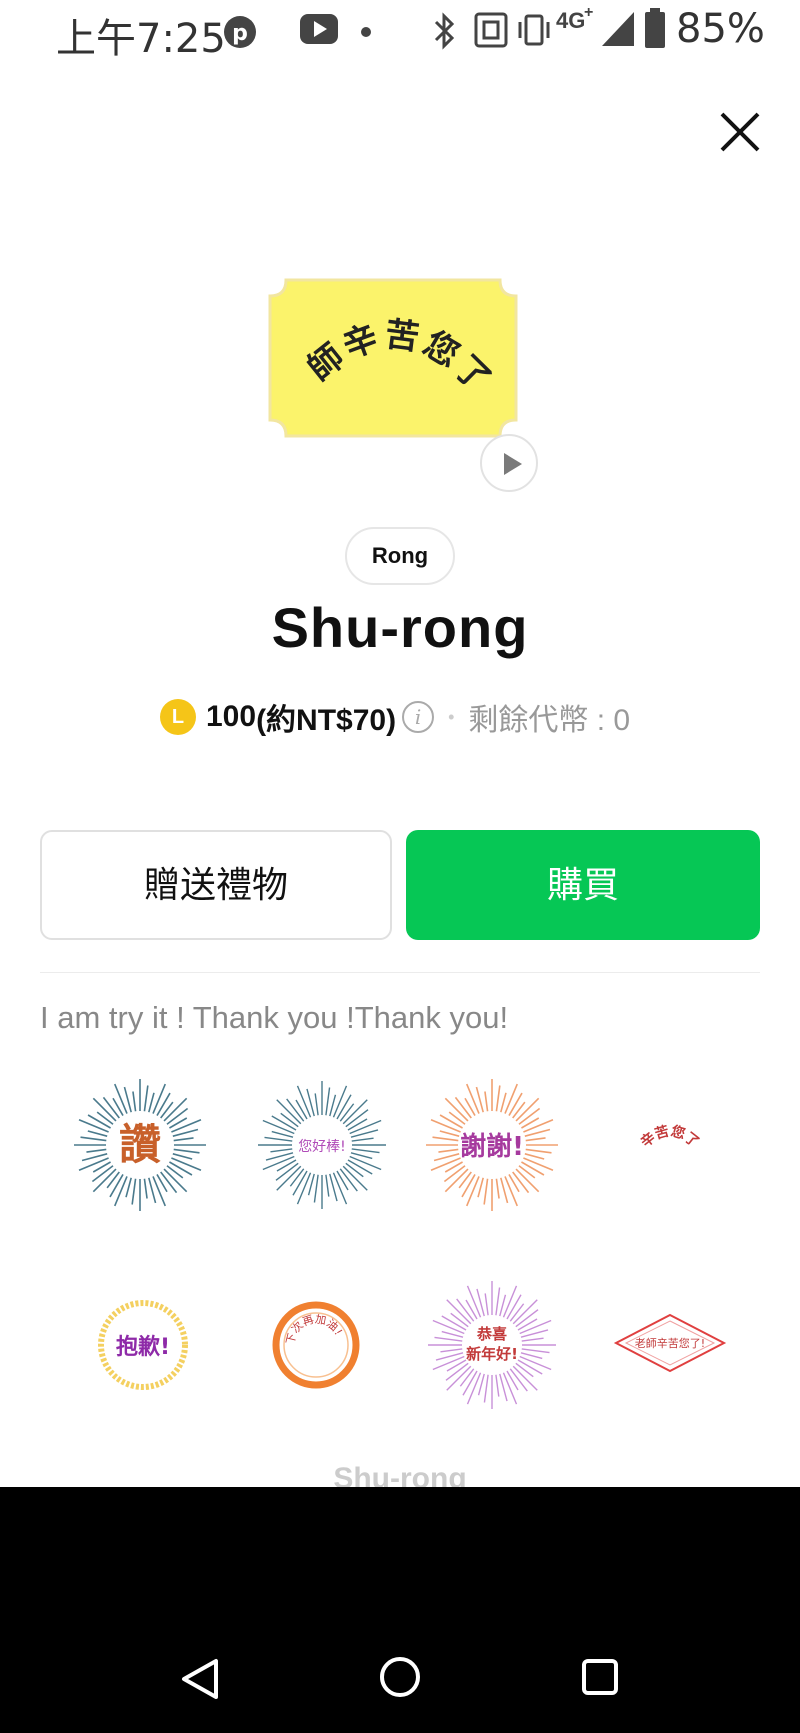 The image size is (800, 1733). I want to click on sticker-6-text: 下次再加油!, so click(314, 1329).